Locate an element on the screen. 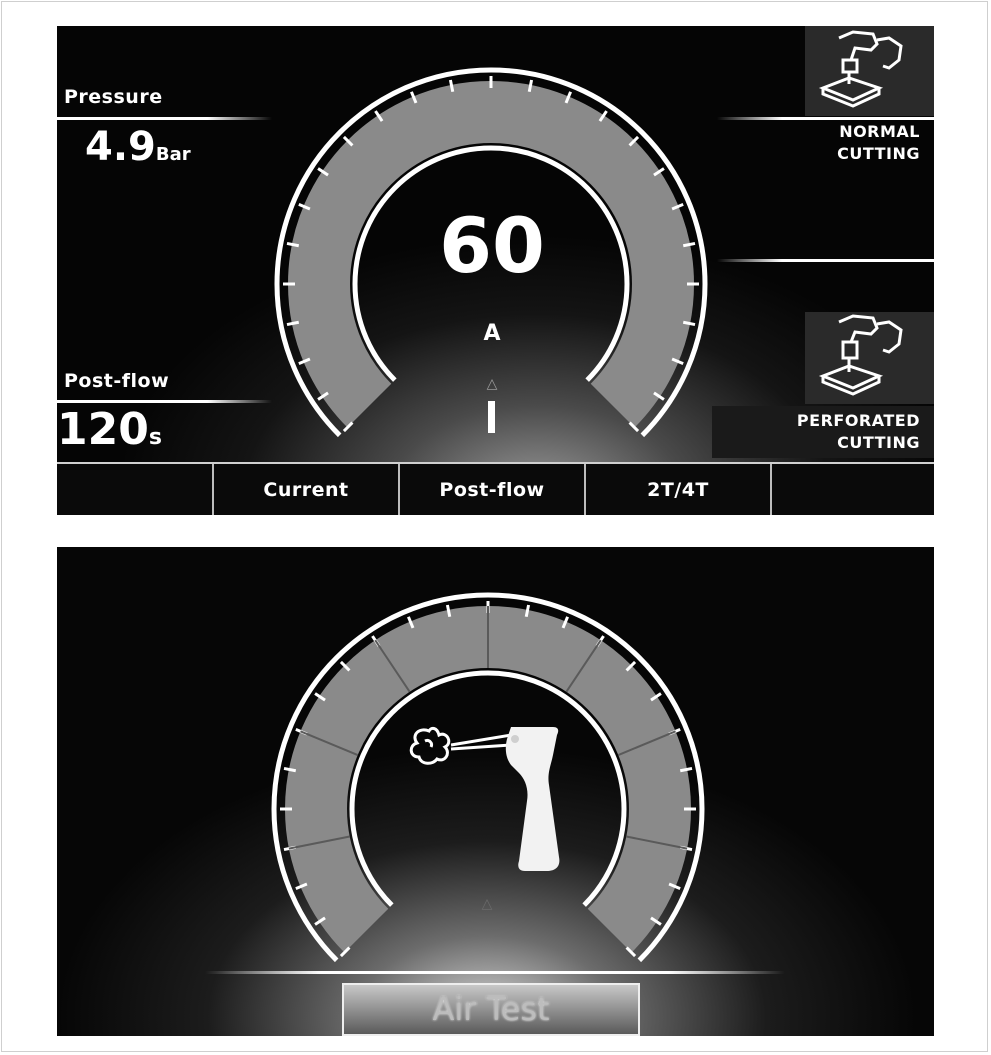 The image size is (991, 1055). normal-cutting-icon-panel is located at coordinates (869, 71).